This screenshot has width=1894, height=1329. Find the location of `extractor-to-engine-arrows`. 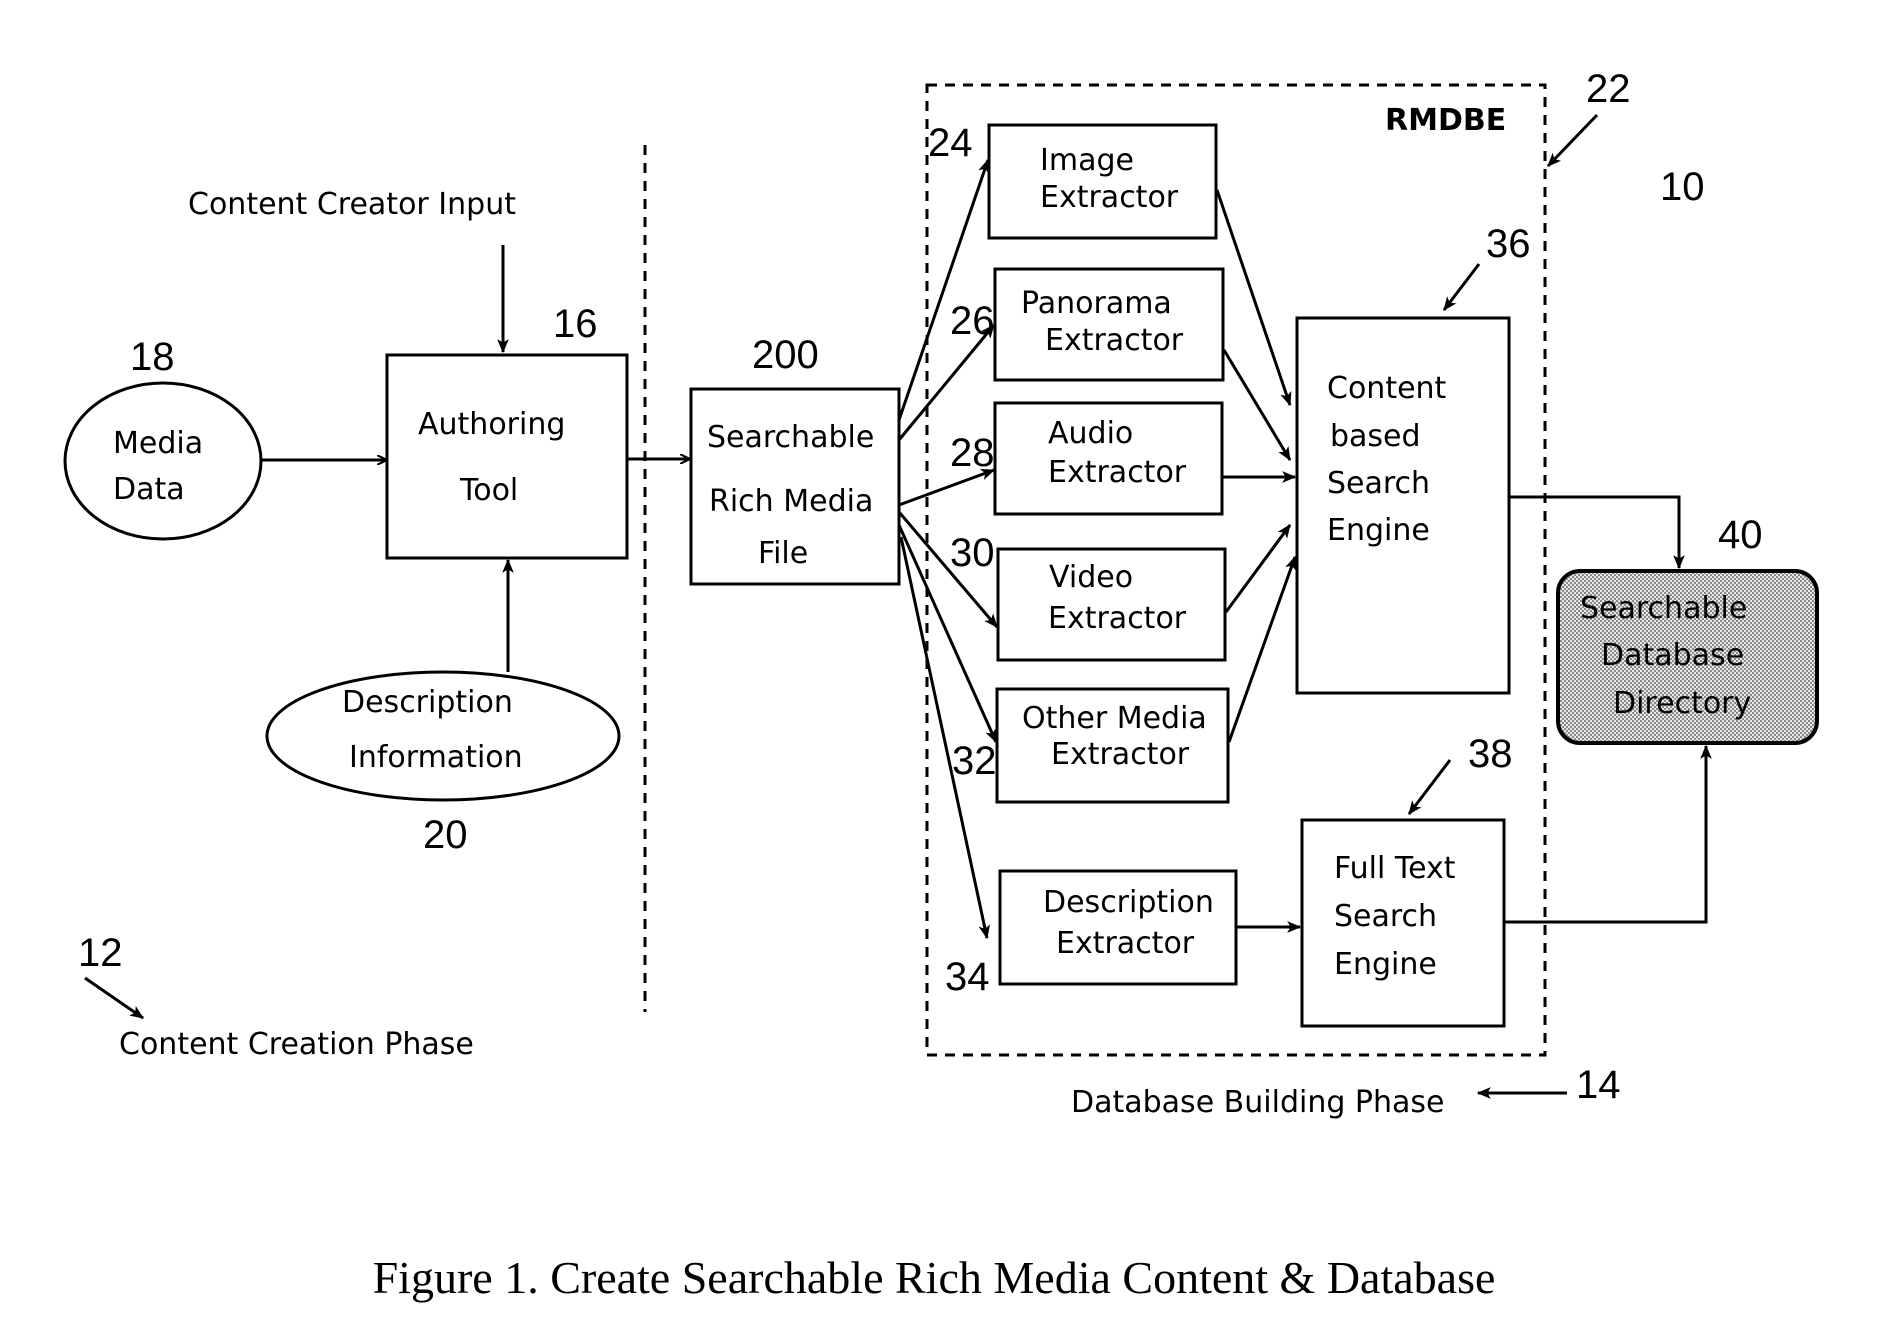

extractor-to-engine-arrows is located at coordinates (1256, 466).